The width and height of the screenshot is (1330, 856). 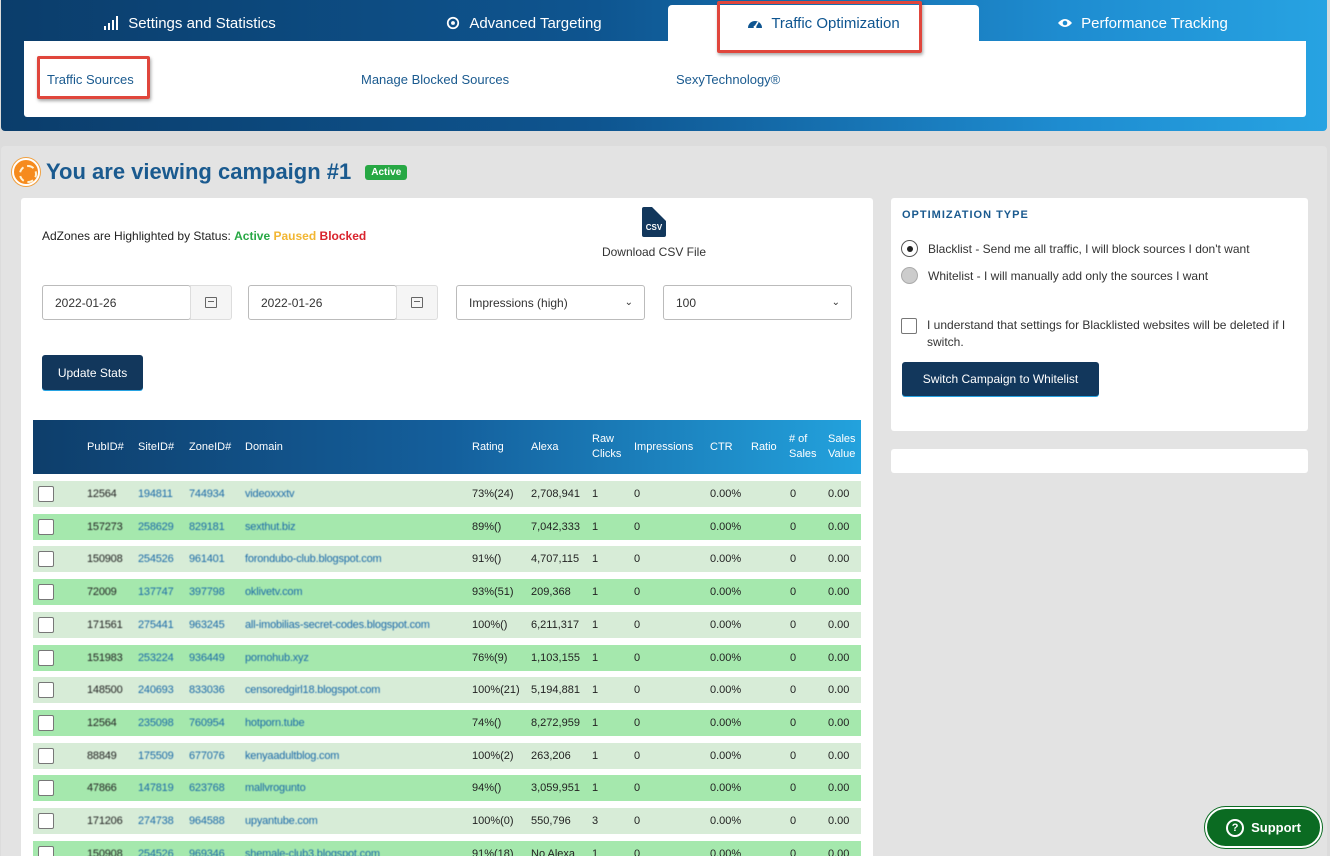 What do you see at coordinates (355, 658) in the screenshot?
I see `cell-domain: pornohub.xyz` at bounding box center [355, 658].